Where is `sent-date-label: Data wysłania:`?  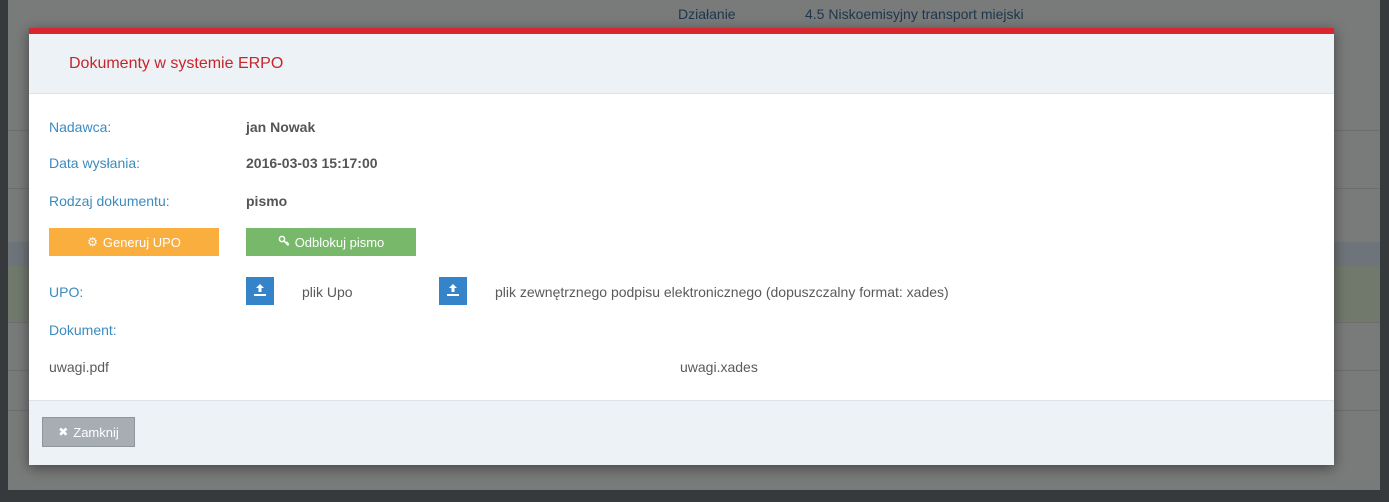 sent-date-label: Data wysłania: is located at coordinates (95, 163).